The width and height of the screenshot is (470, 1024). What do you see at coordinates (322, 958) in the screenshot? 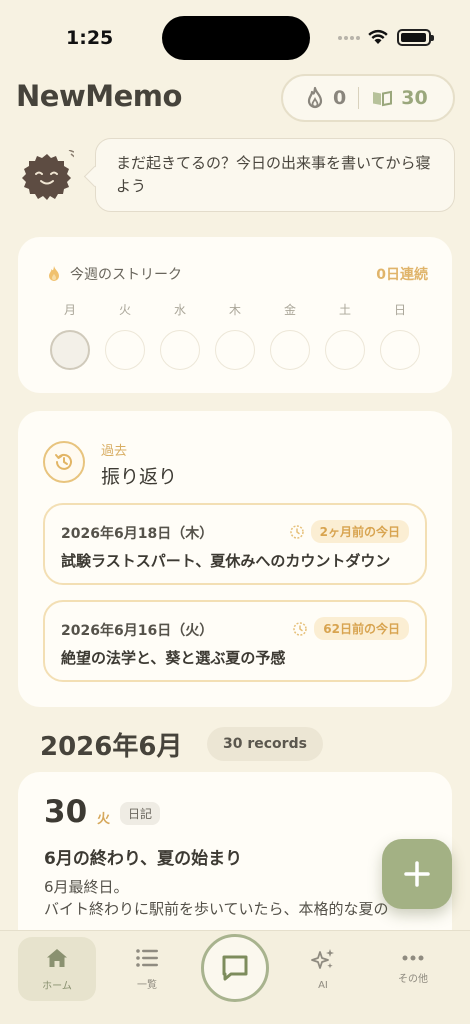
I see `sparkles-icon` at bounding box center [322, 958].